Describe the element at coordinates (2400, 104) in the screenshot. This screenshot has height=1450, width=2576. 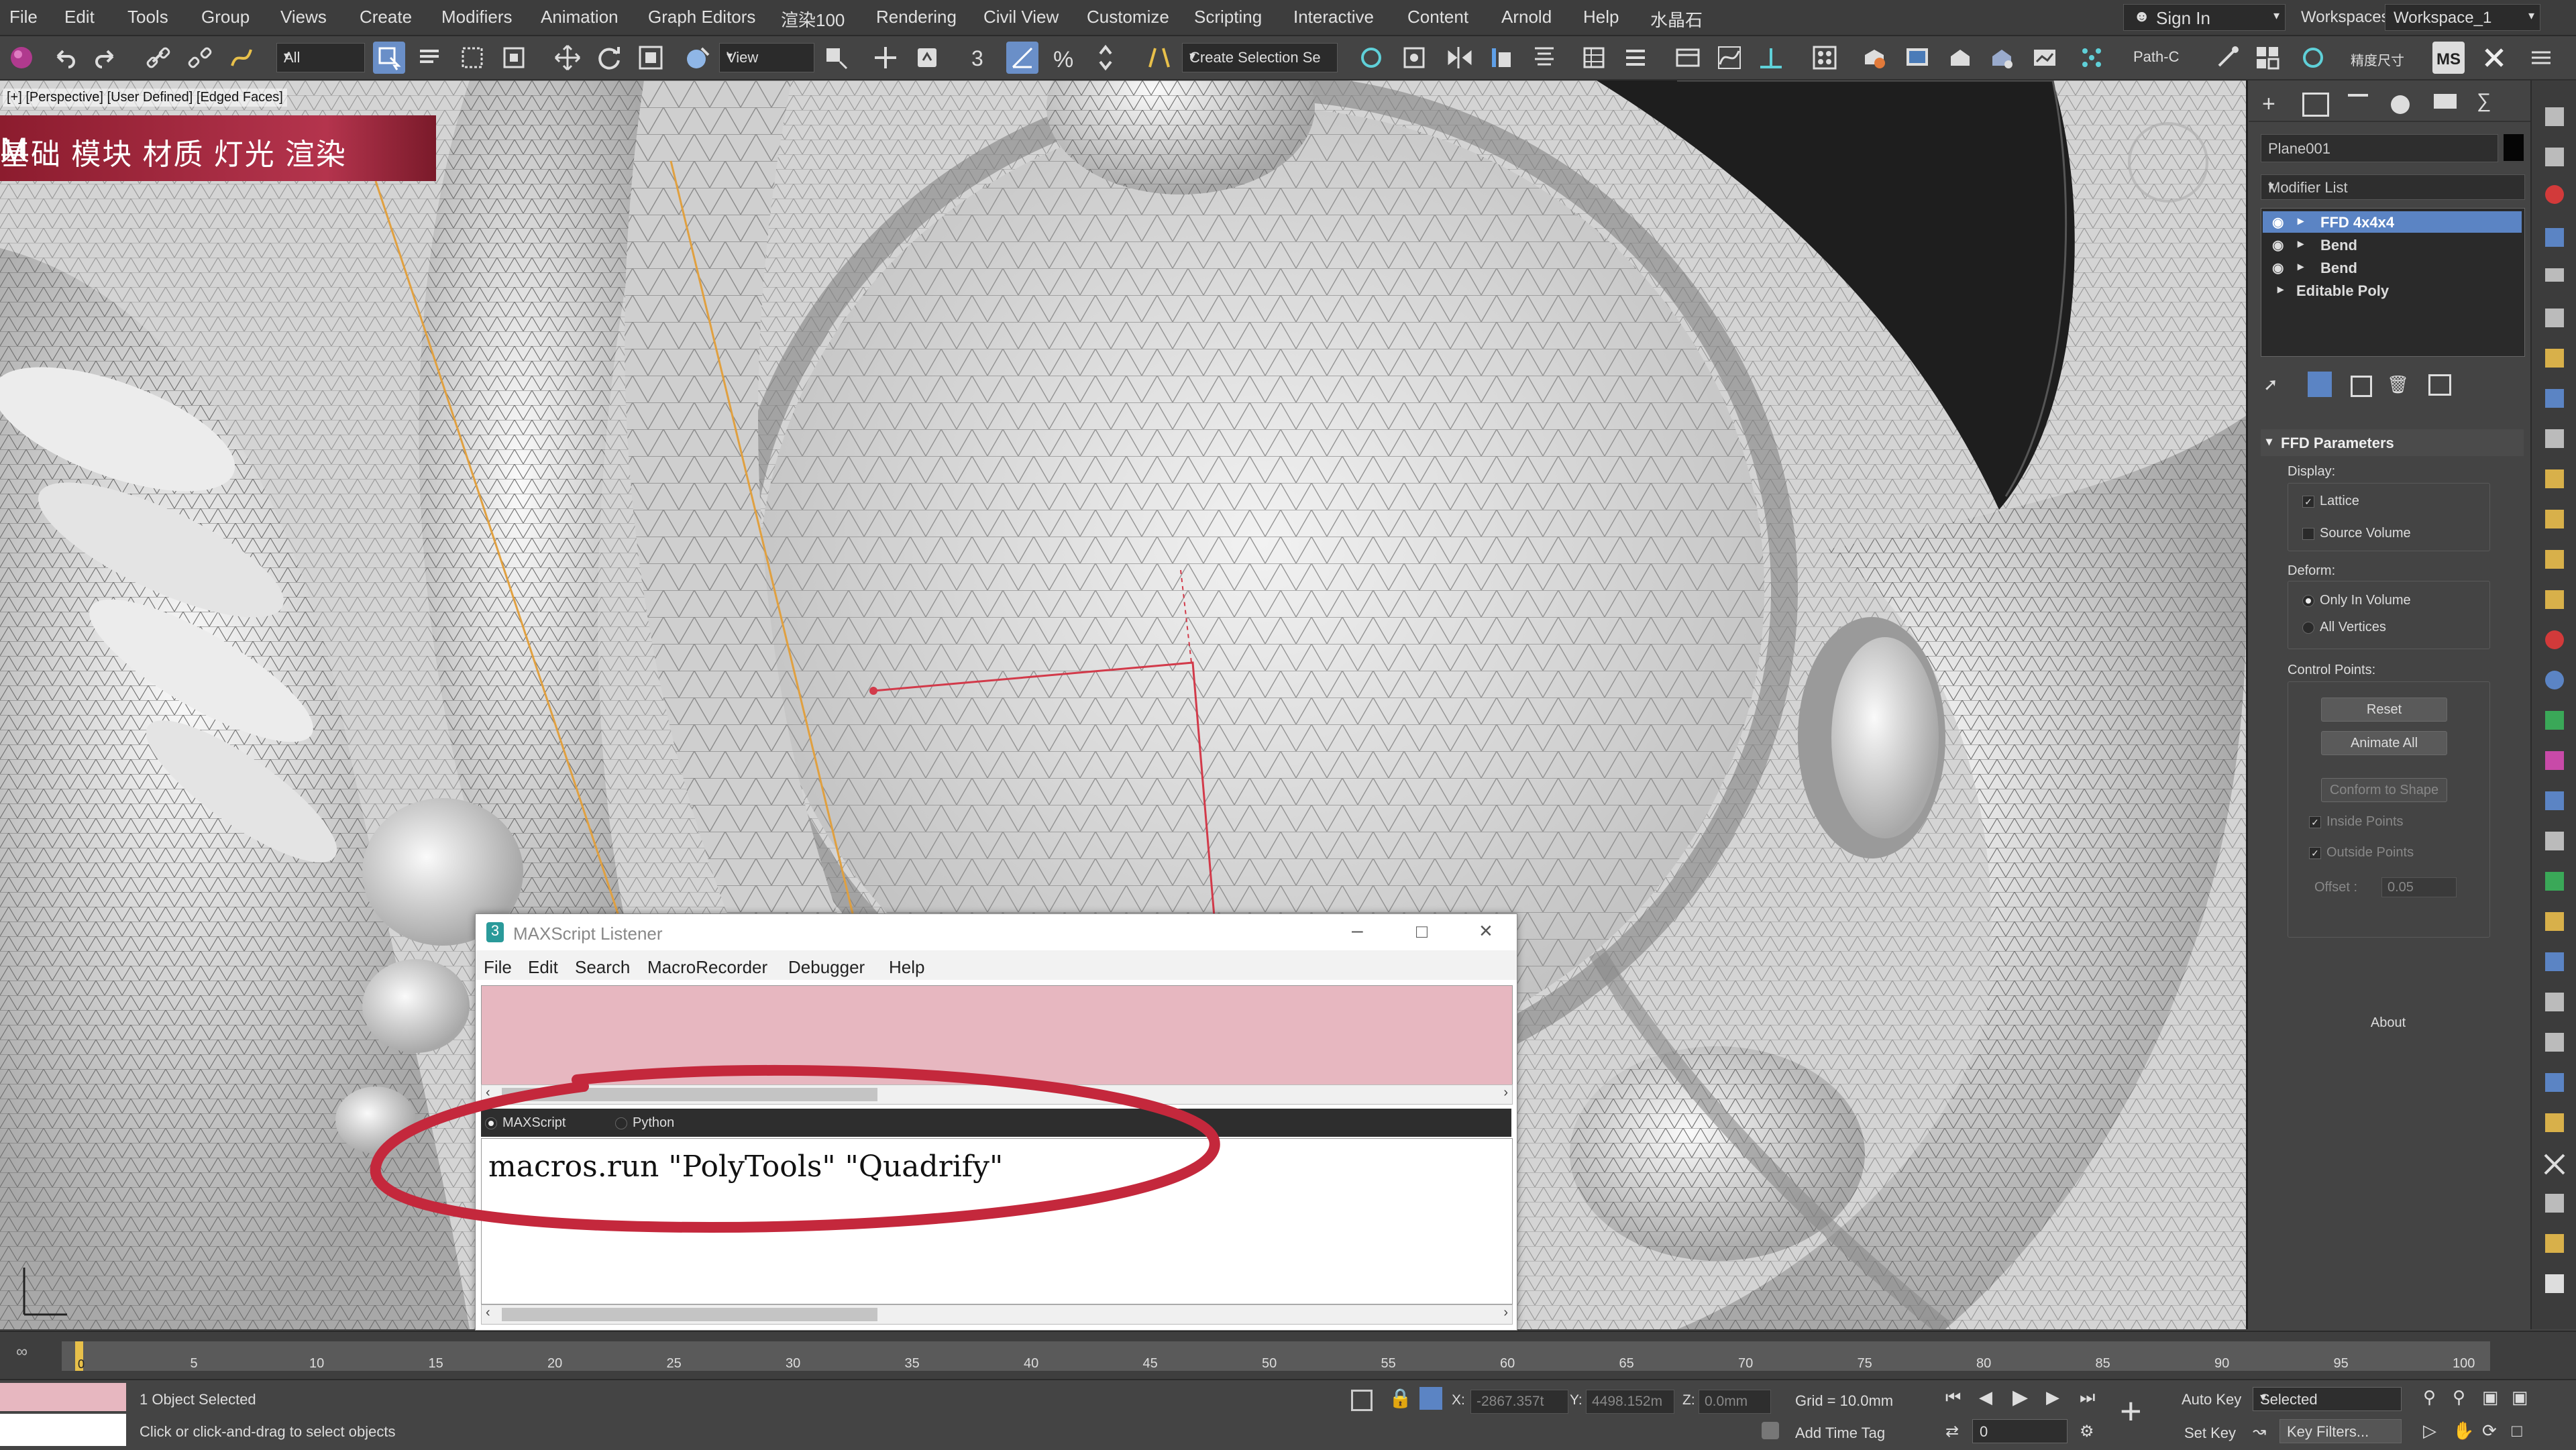
I see `motion-tab-icon` at that location.